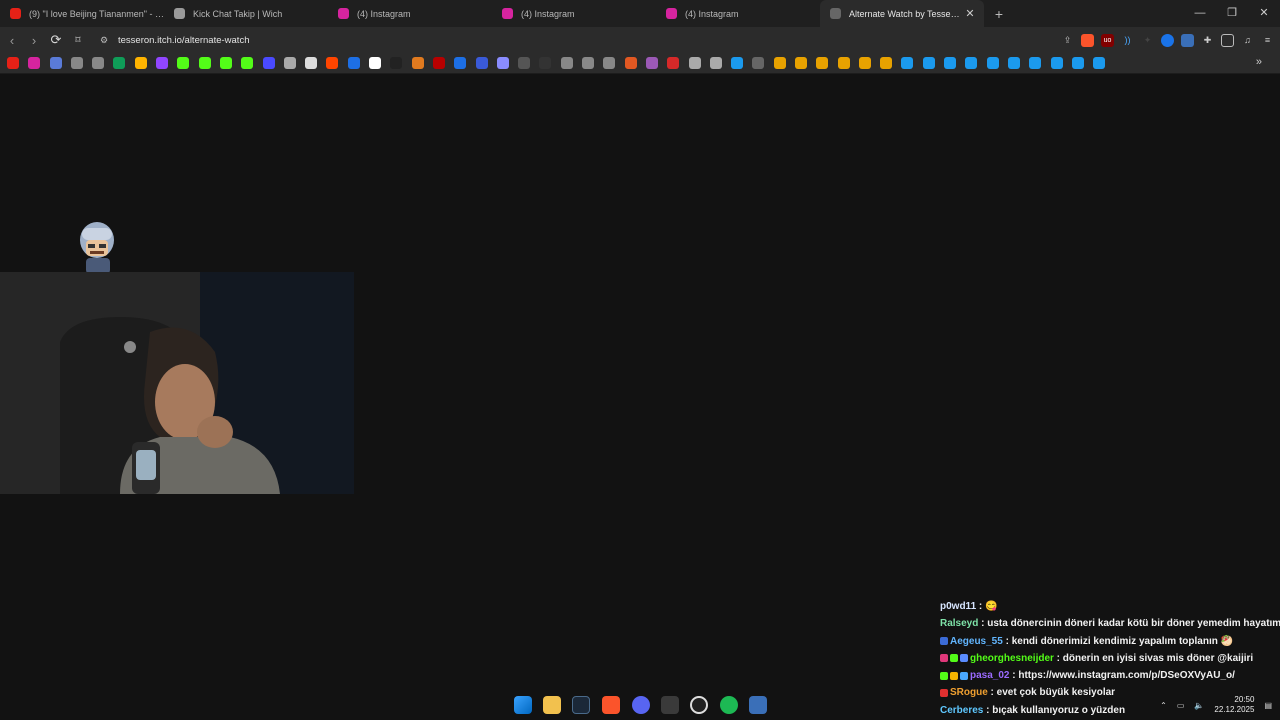 This screenshot has width=1280, height=720. I want to click on spotify-icon, so click(729, 705).